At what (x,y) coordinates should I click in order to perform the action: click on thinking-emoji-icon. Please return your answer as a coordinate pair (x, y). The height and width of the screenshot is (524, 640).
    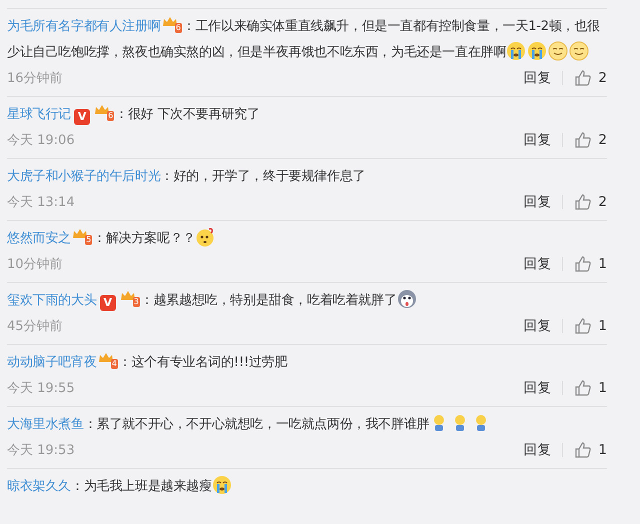
    Looking at the image, I should click on (205, 237).